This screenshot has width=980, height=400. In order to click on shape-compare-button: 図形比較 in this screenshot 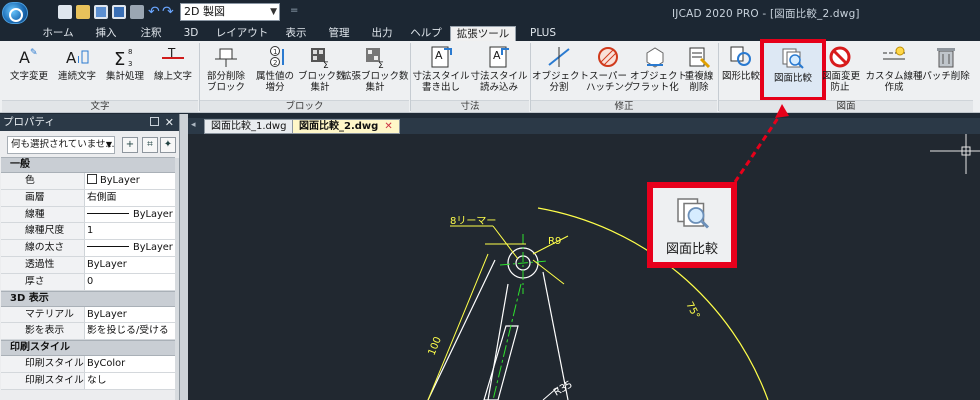, I will do `click(741, 63)`.